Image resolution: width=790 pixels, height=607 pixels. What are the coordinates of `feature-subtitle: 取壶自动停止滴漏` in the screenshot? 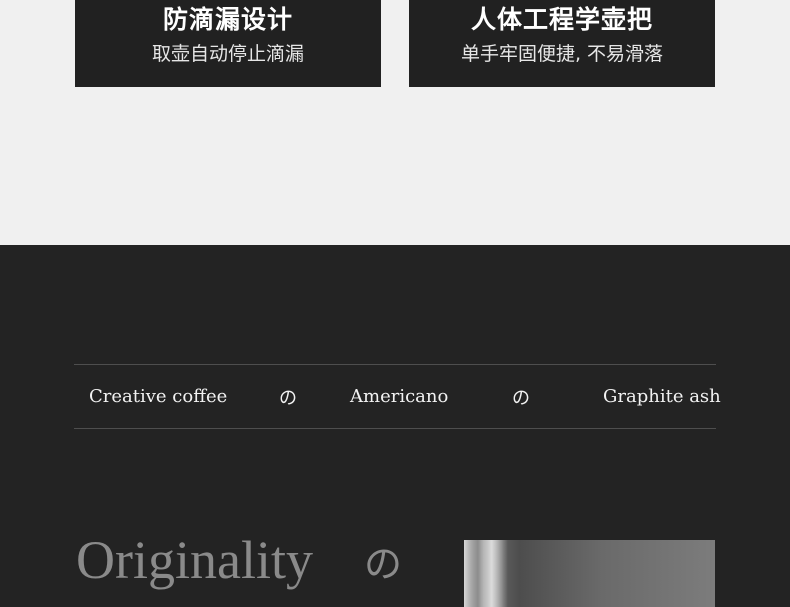 It's located at (227, 54).